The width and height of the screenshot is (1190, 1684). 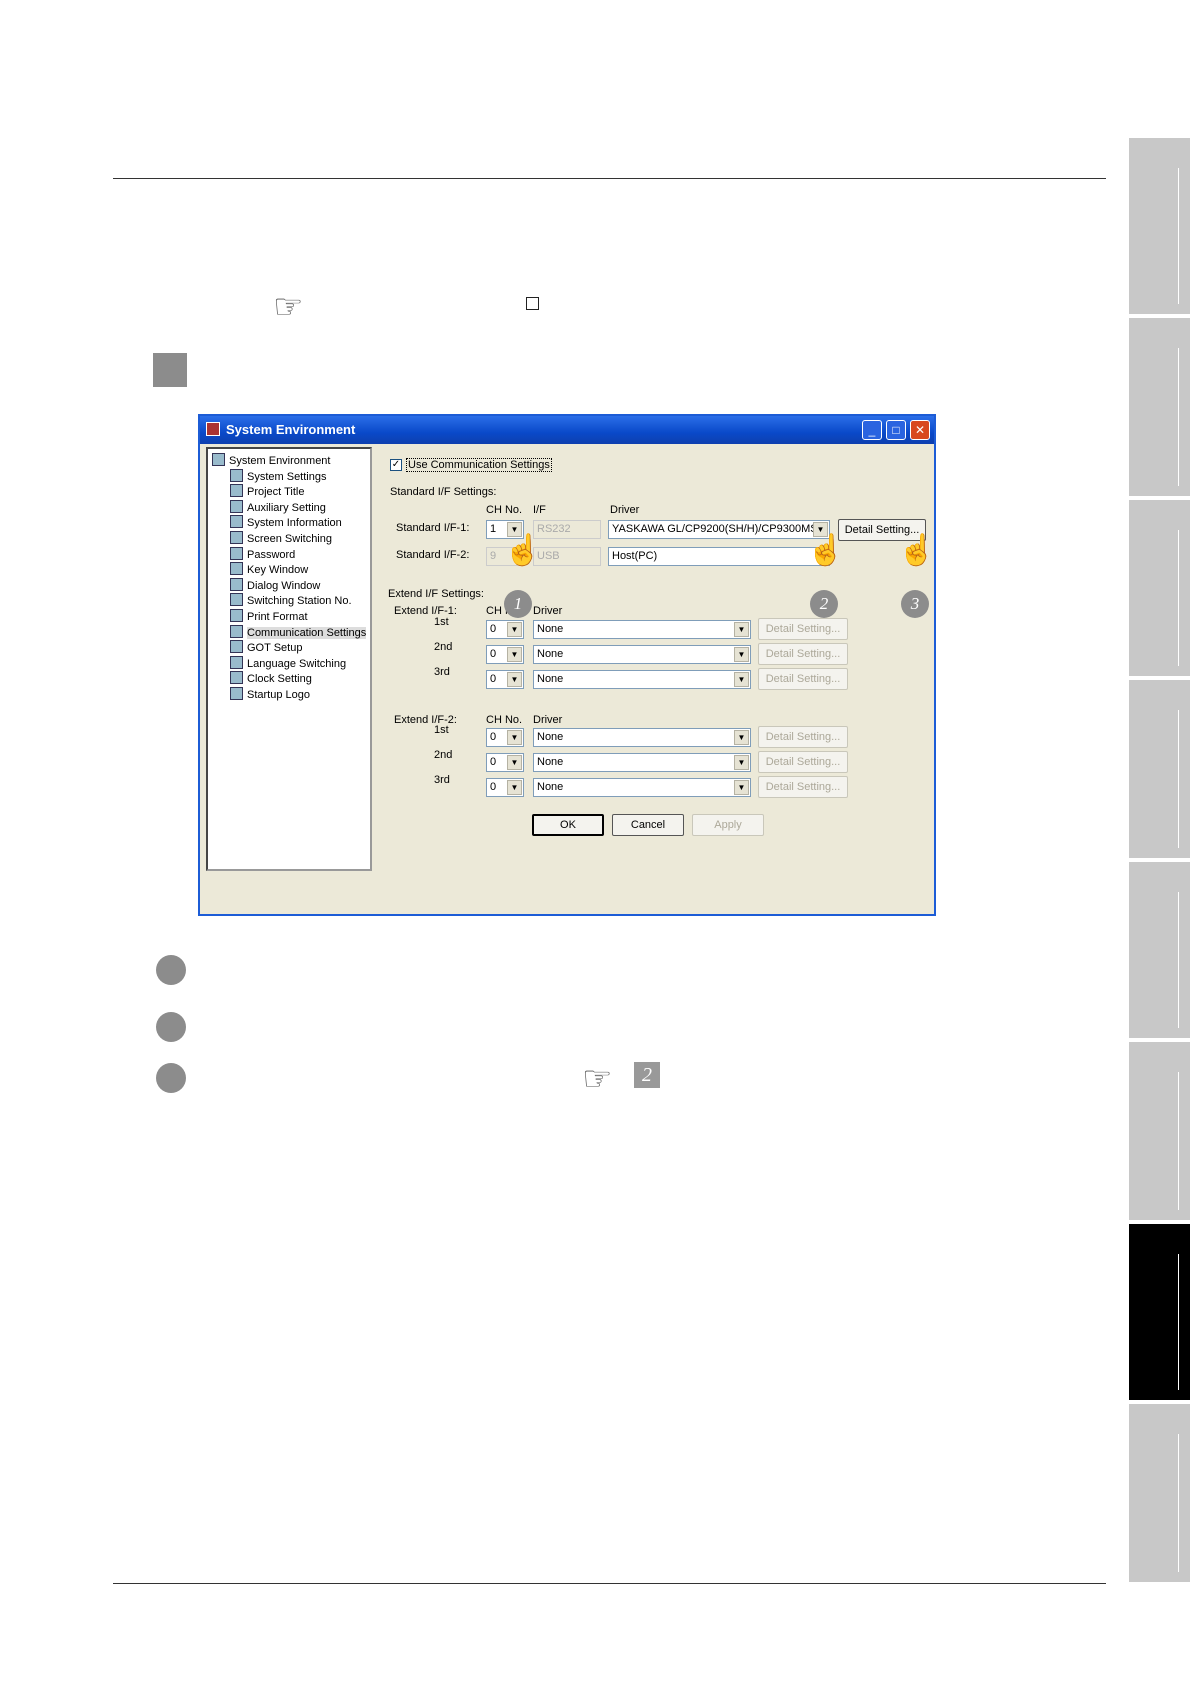 I want to click on extend-if-settings-label: Extend I/F Settings:, so click(x=436, y=594).